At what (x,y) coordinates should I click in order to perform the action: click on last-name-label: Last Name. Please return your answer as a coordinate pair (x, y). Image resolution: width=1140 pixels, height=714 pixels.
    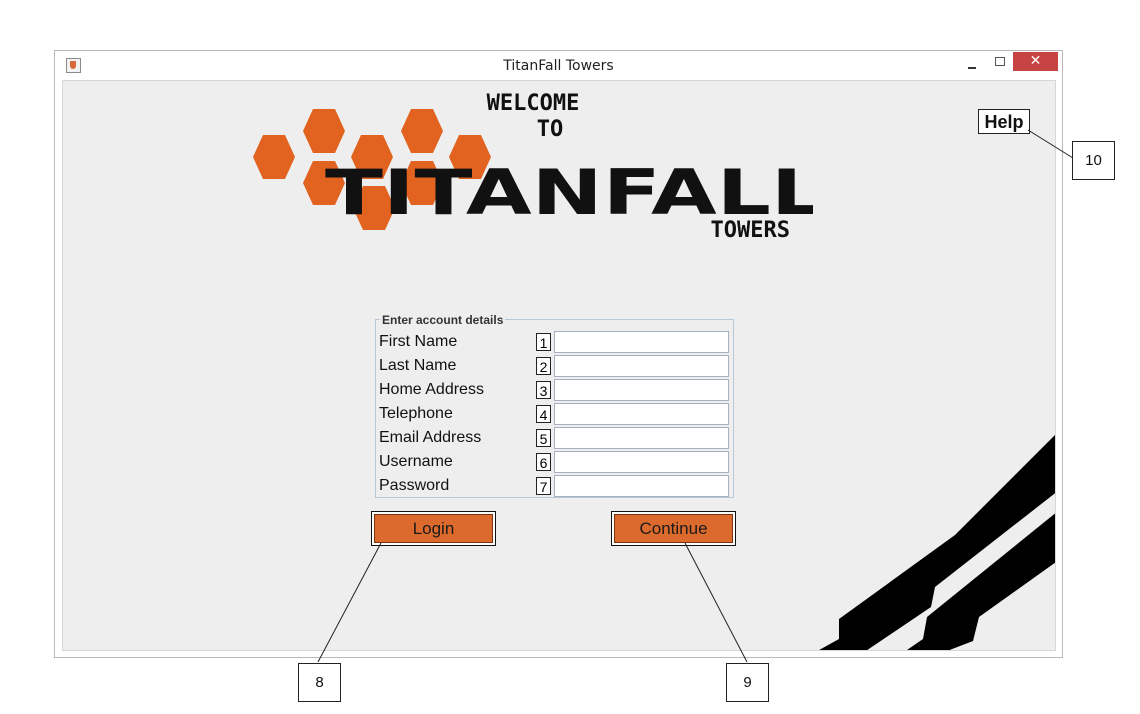
    Looking at the image, I should click on (418, 365).